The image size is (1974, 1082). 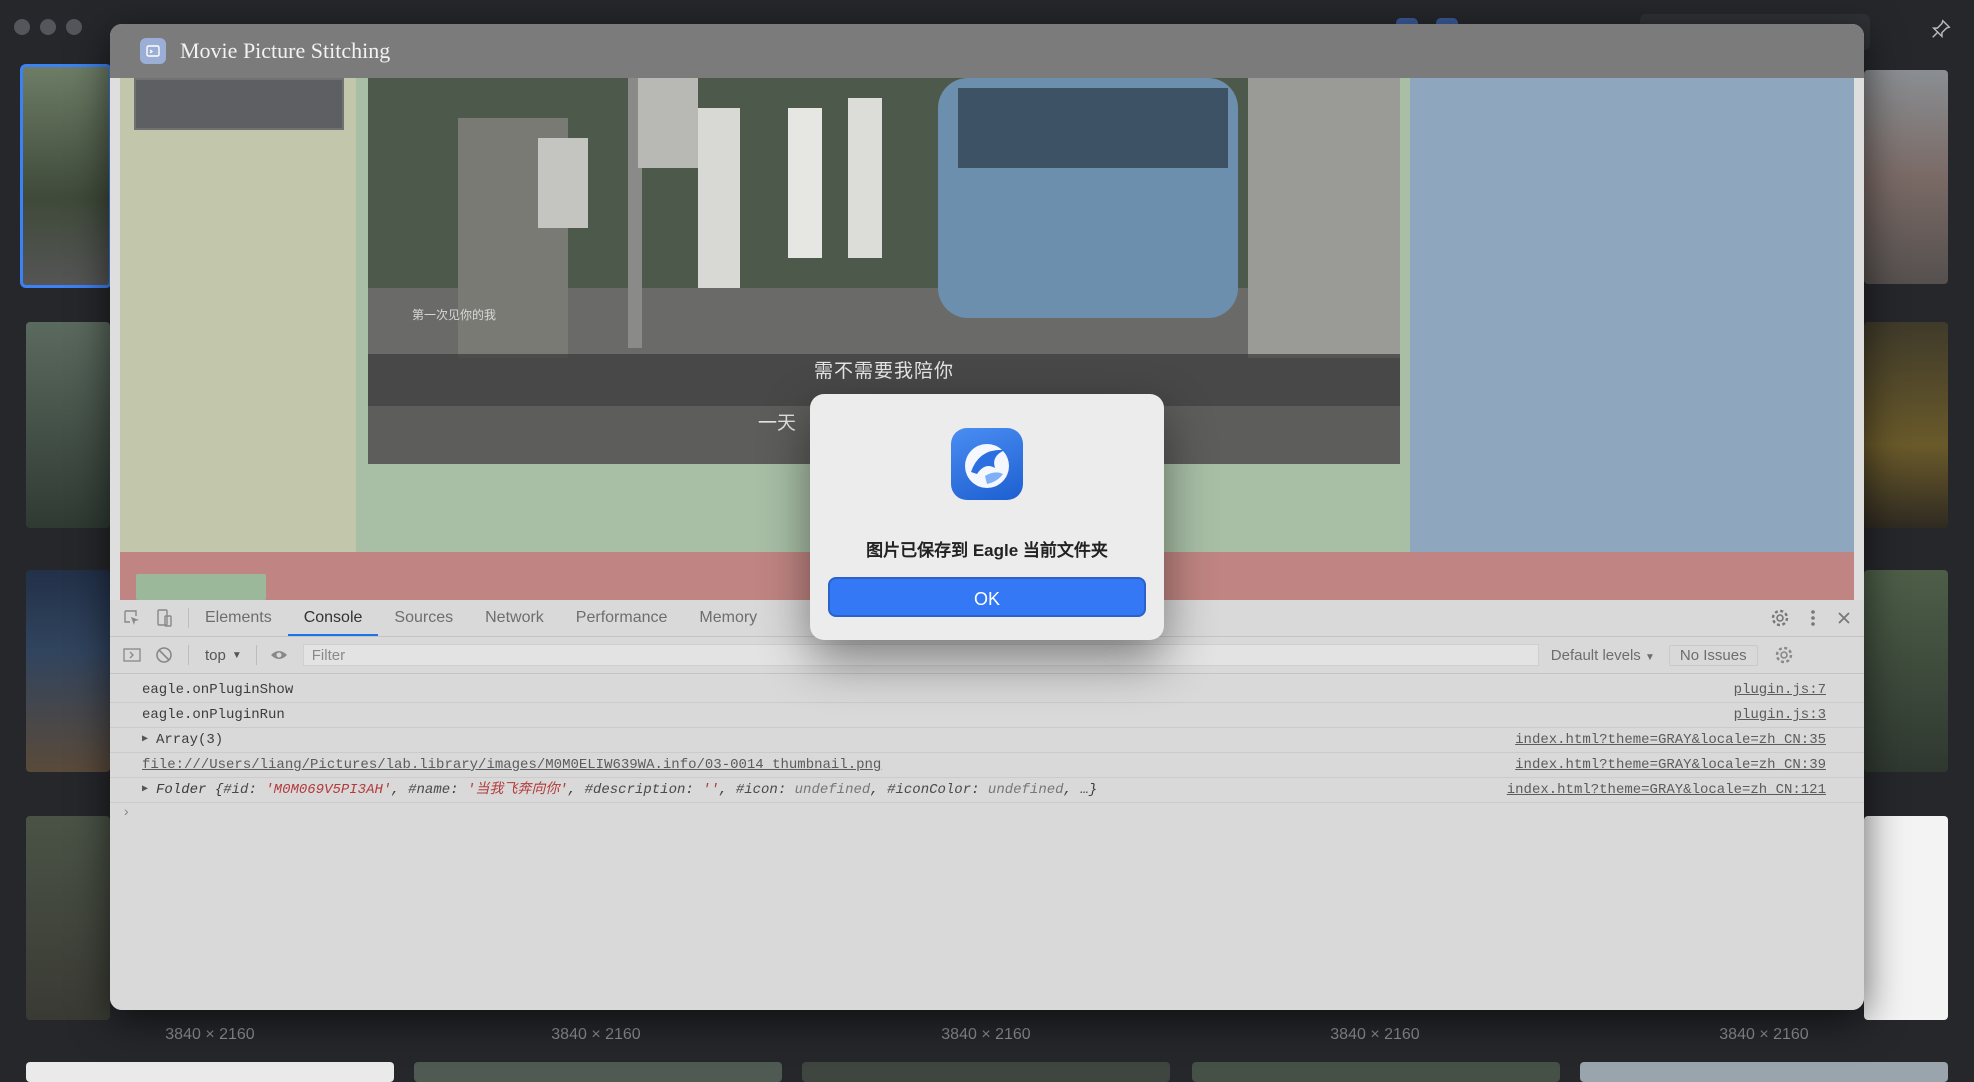 What do you see at coordinates (238, 618) in the screenshot?
I see `tab-elements: Elements` at bounding box center [238, 618].